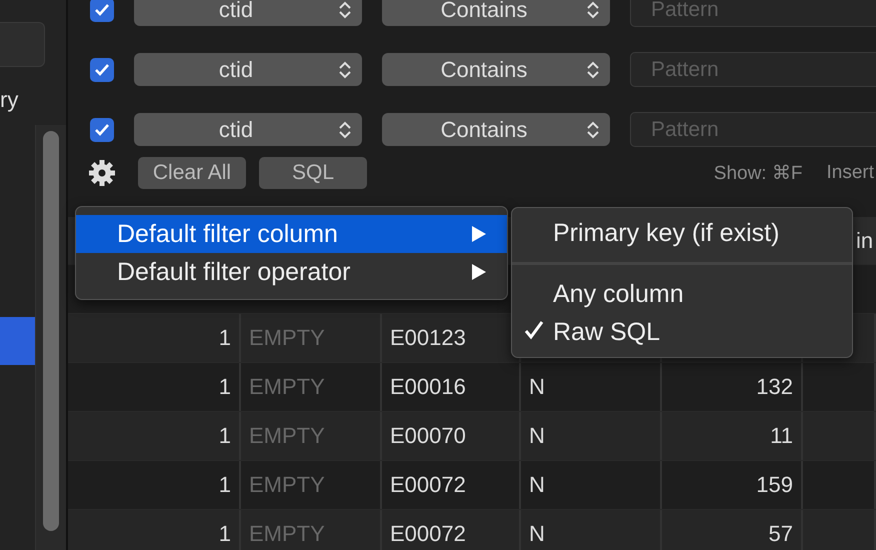 The width and height of the screenshot is (876, 550). What do you see at coordinates (51, 331) in the screenshot?
I see `scrollbar-thumb` at bounding box center [51, 331].